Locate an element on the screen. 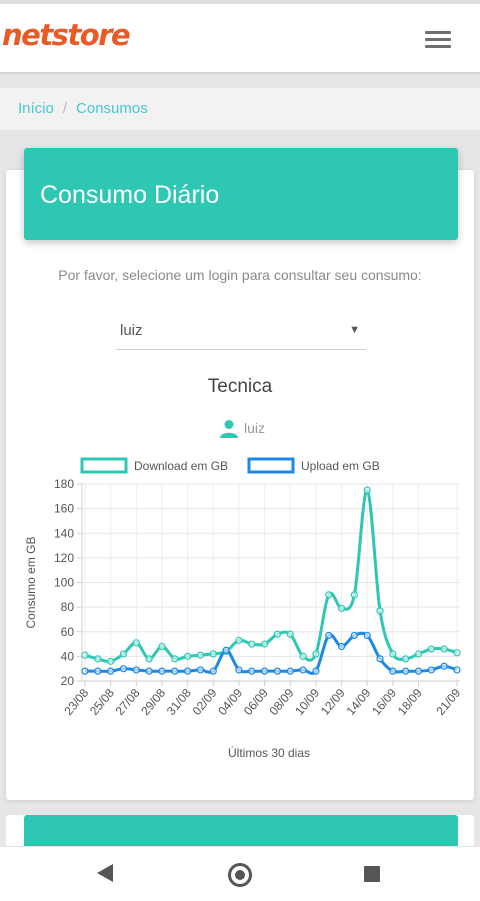 This screenshot has height=901, width=480. caret-down-icon: ▼ is located at coordinates (354, 330).